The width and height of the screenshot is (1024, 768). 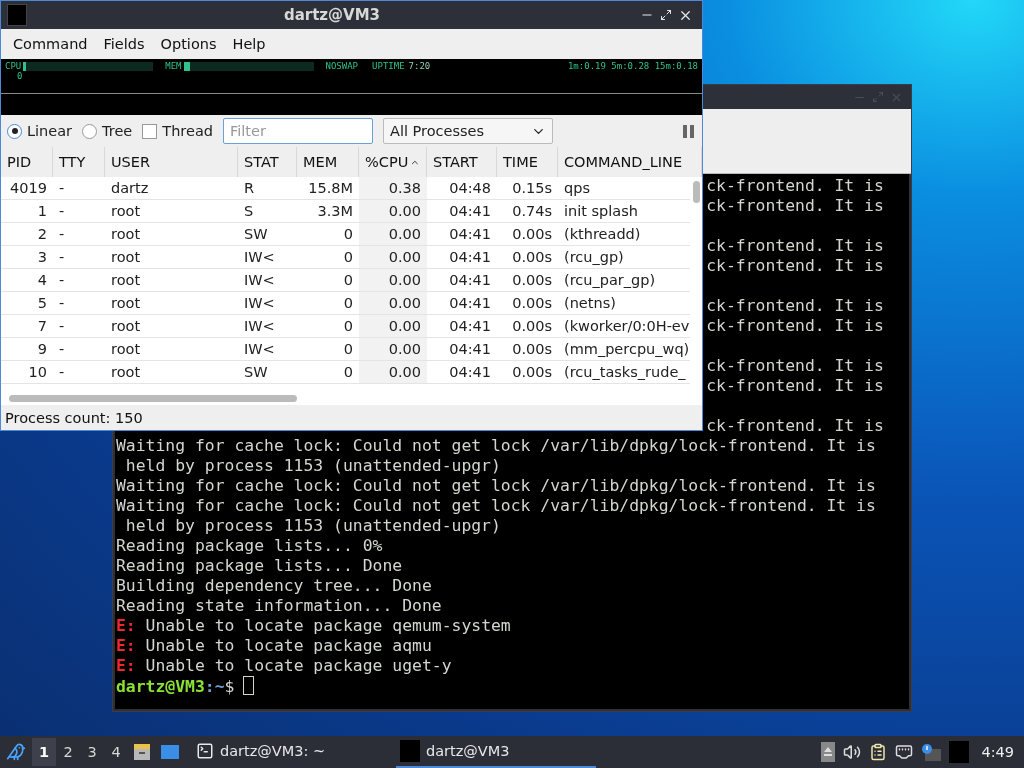 What do you see at coordinates (577, 188) in the screenshot?
I see `table-cell-text: qps` at bounding box center [577, 188].